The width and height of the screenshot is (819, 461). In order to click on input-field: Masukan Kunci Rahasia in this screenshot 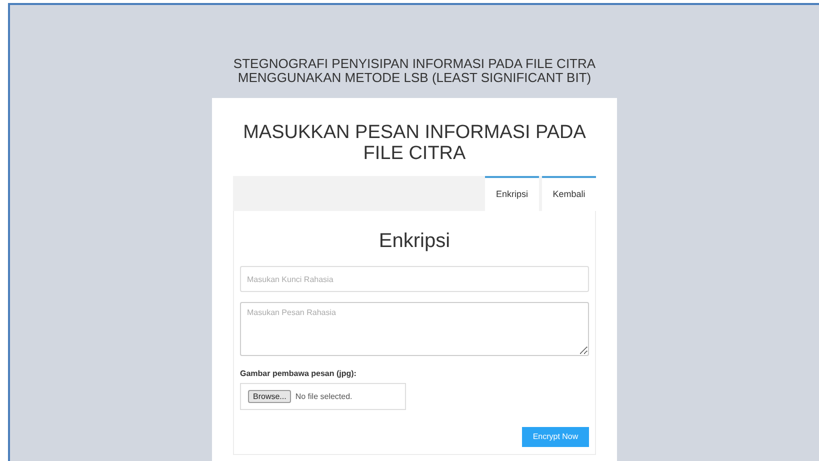, I will do `click(414, 279)`.